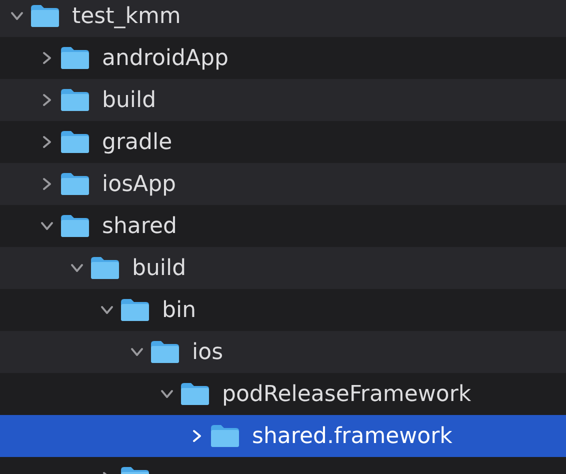  What do you see at coordinates (208, 352) in the screenshot?
I see `folder-name: ios` at bounding box center [208, 352].